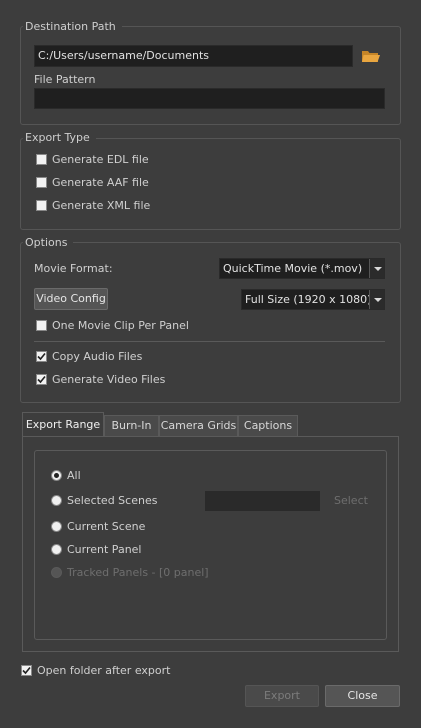 This screenshot has height=728, width=421. What do you see at coordinates (109, 379) in the screenshot?
I see `generate-video-label: Generate Video Files` at bounding box center [109, 379].